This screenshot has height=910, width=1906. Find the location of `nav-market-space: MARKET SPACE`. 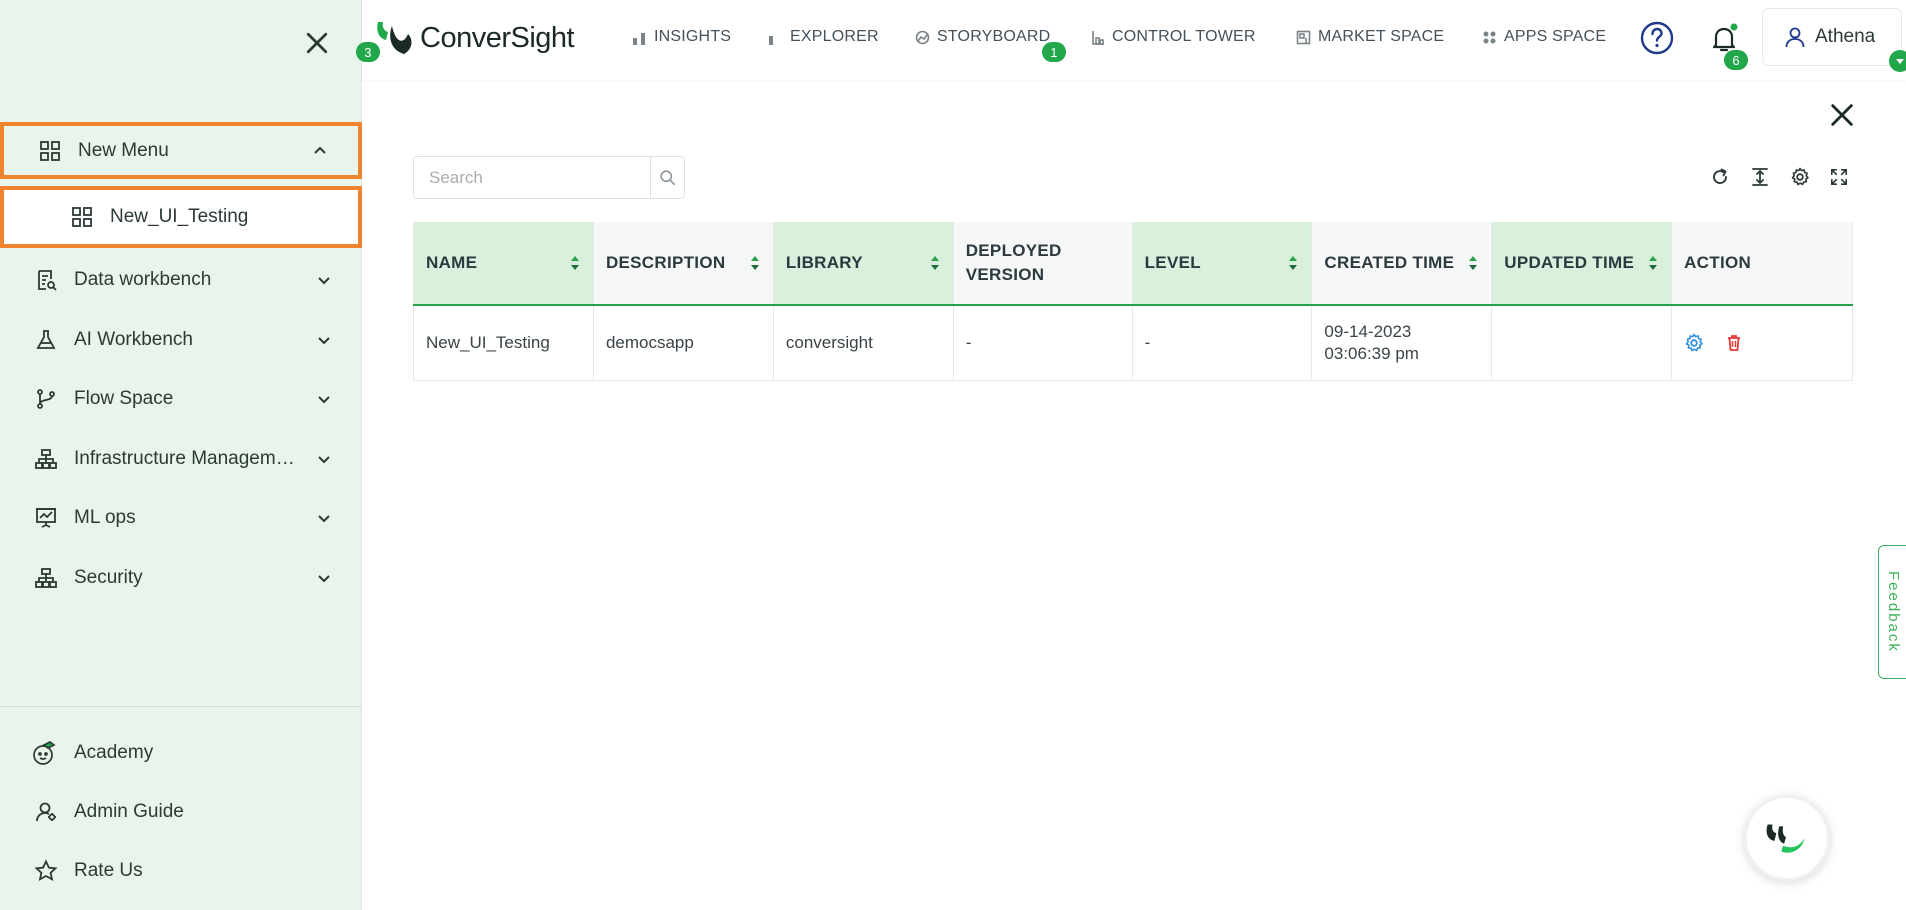

nav-market-space: MARKET SPACE is located at coordinates (1370, 37).